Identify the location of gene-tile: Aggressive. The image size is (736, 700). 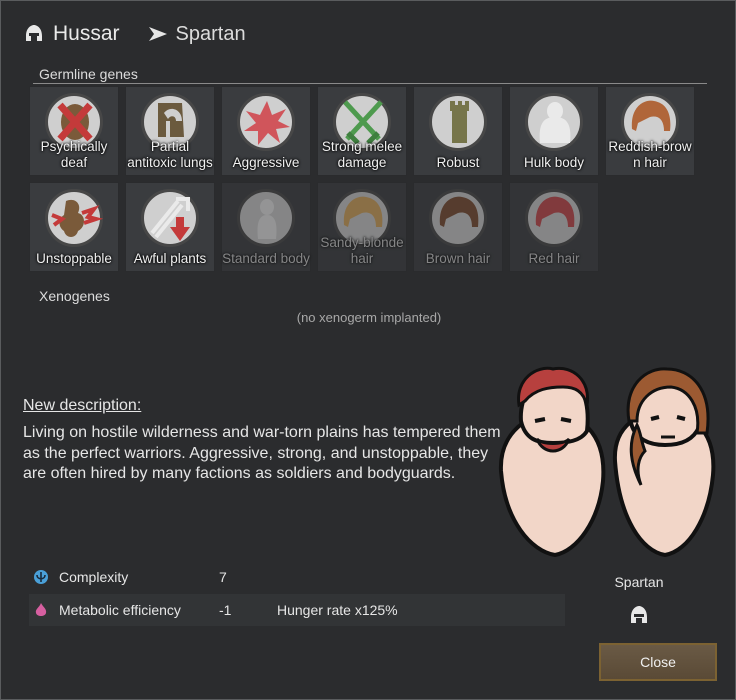
(266, 131).